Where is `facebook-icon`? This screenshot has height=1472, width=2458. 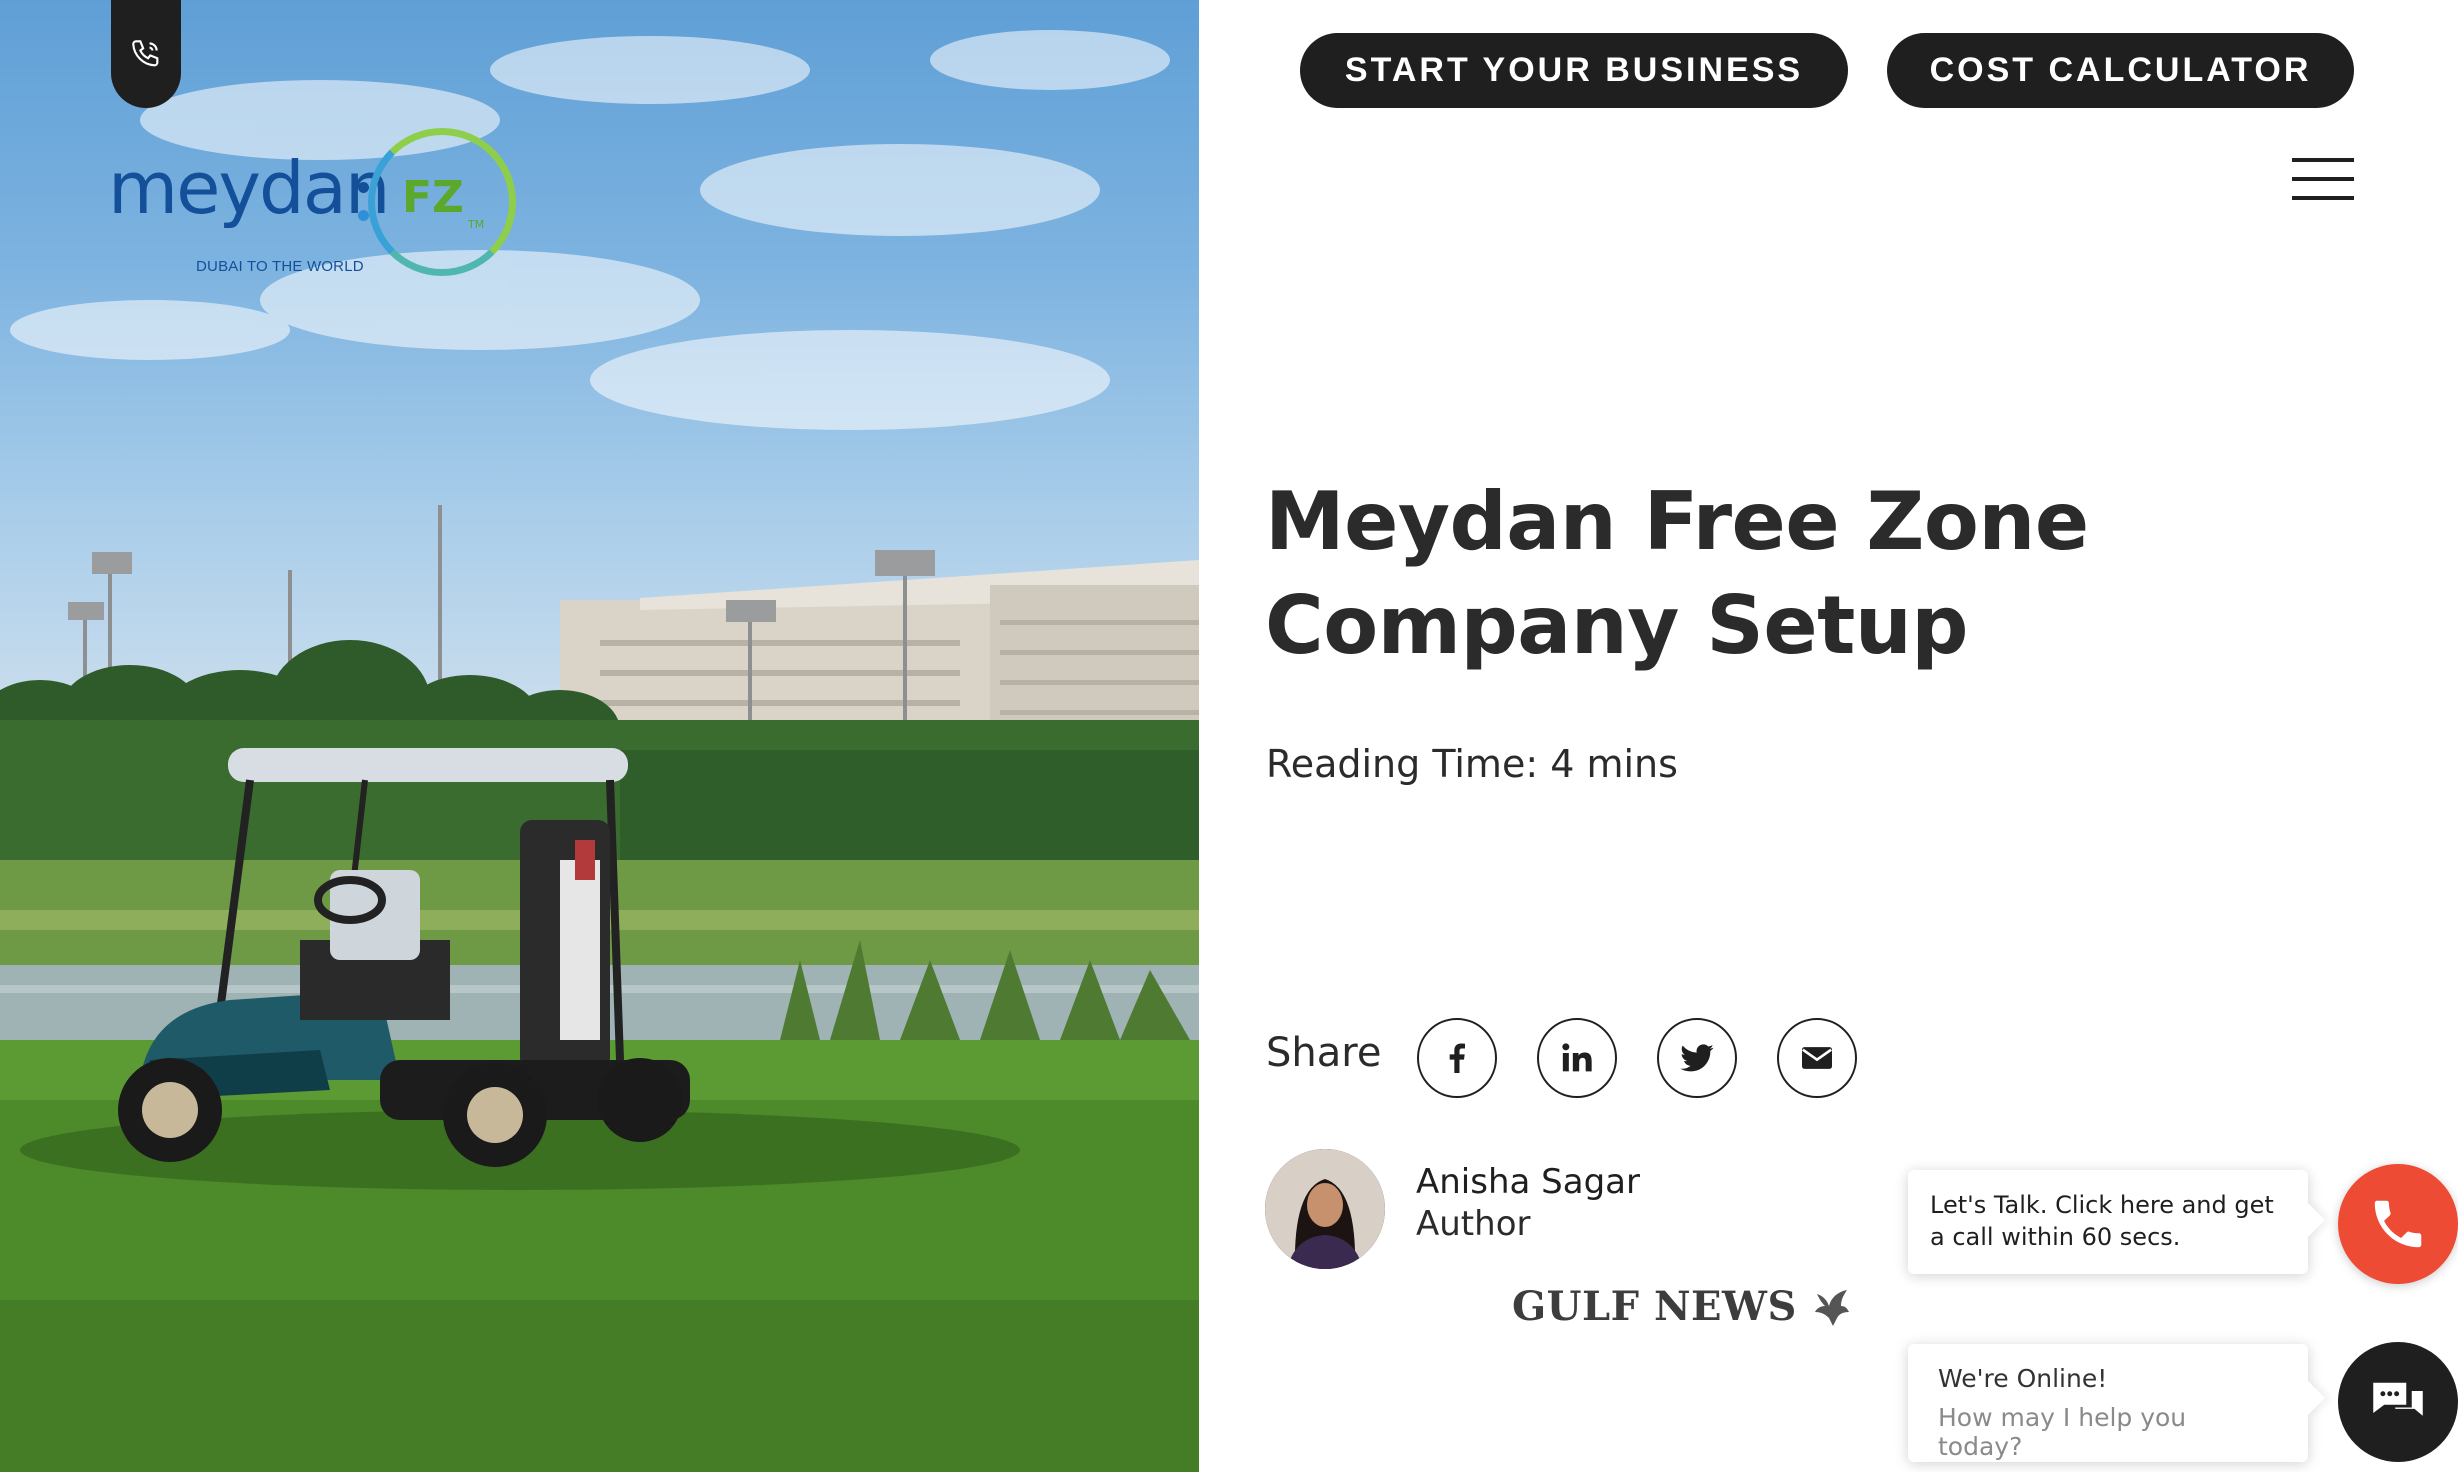 facebook-icon is located at coordinates (1457, 1058).